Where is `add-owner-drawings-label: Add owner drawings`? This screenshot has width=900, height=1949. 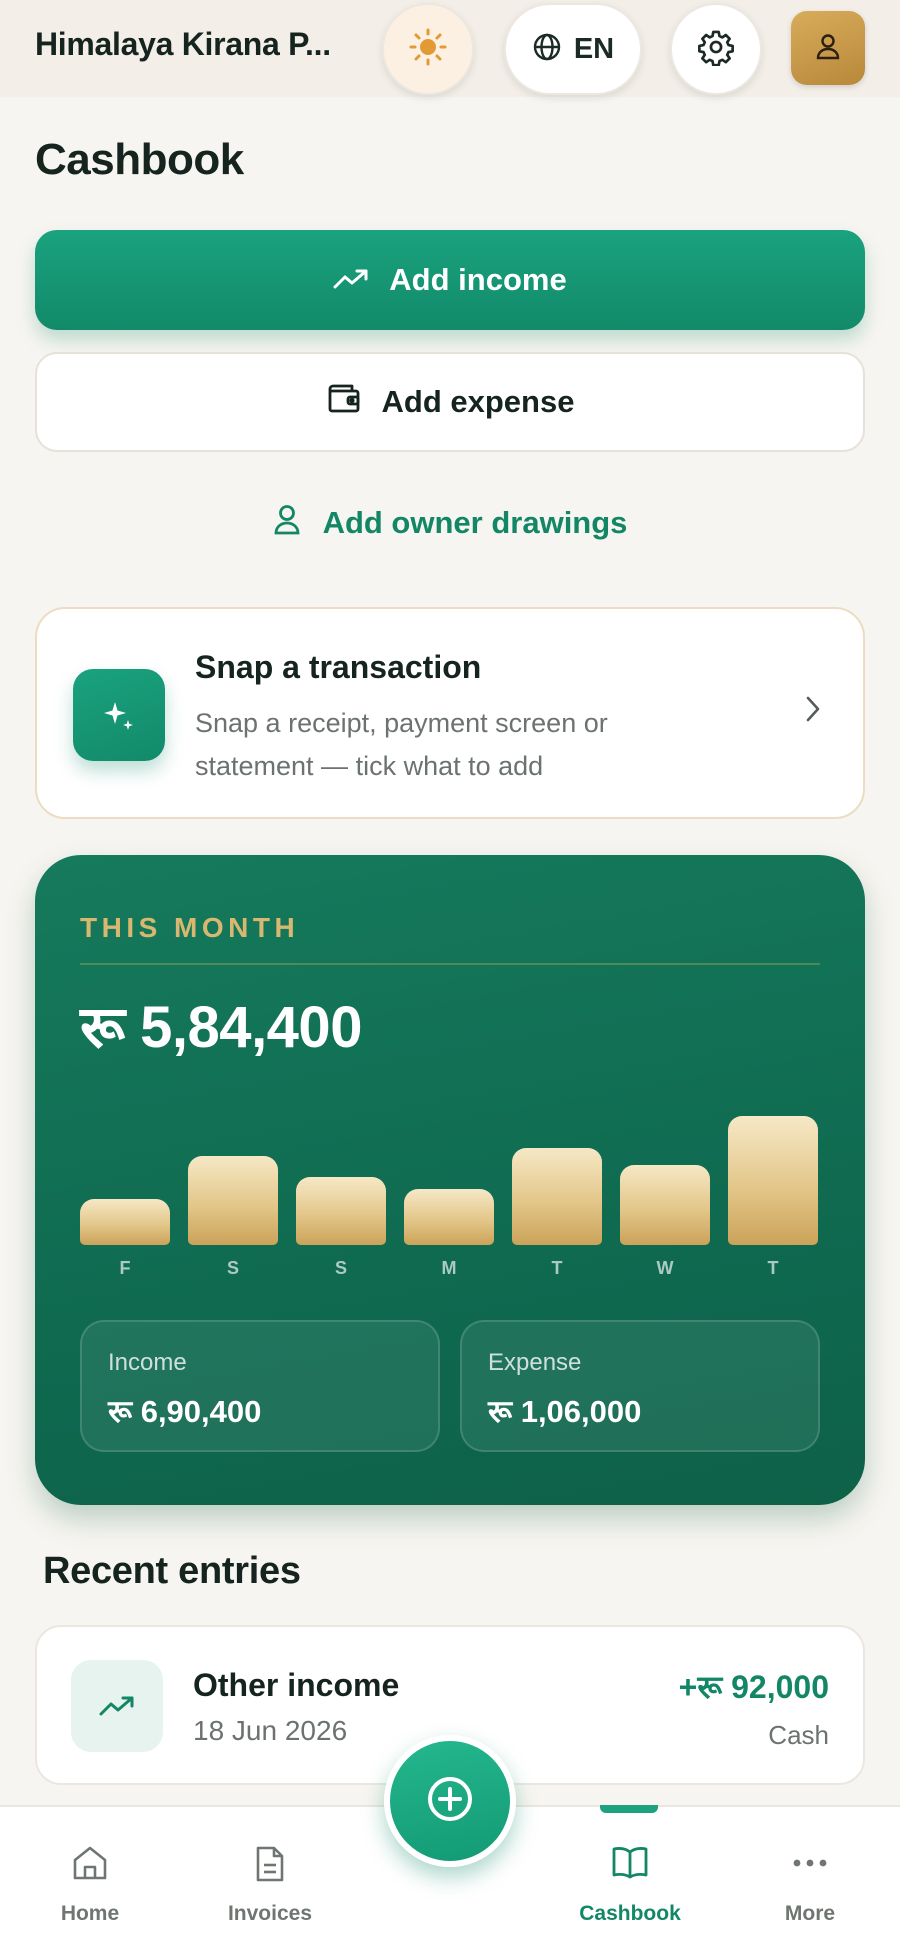
add-owner-drawings-label: Add owner drawings is located at coordinates (475, 522).